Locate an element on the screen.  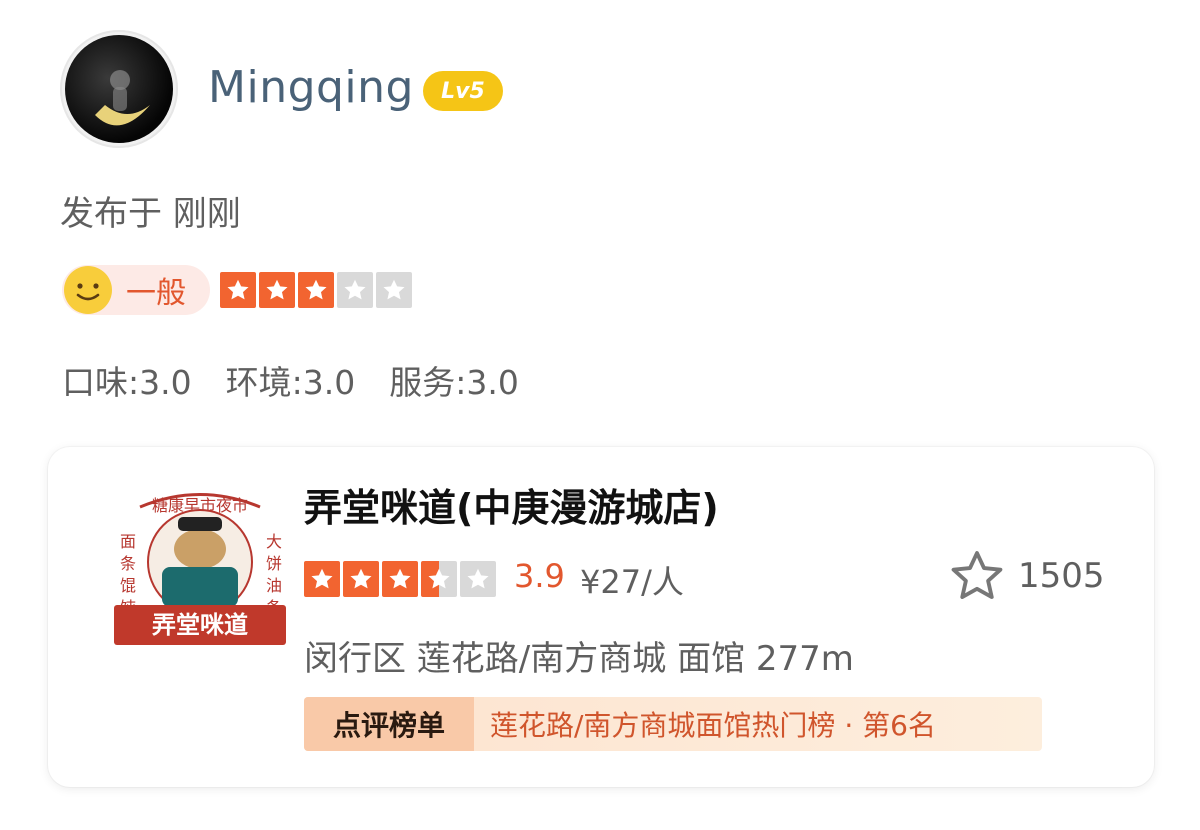
level-badge: Lv5 is located at coordinates (463, 91).